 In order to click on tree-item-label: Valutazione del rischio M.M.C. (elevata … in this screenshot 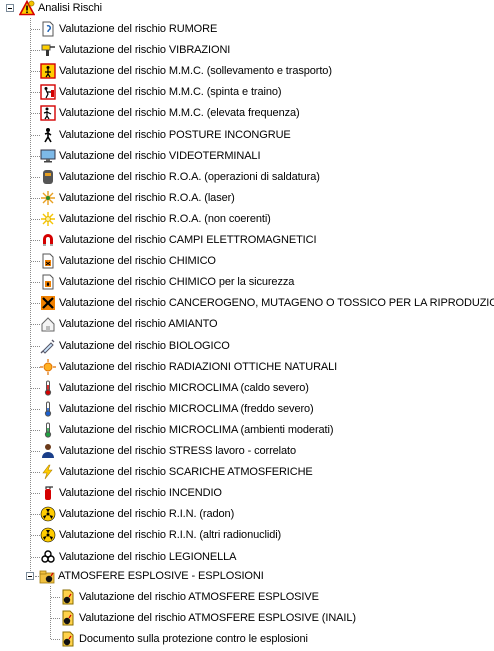, I will do `click(179, 113)`.